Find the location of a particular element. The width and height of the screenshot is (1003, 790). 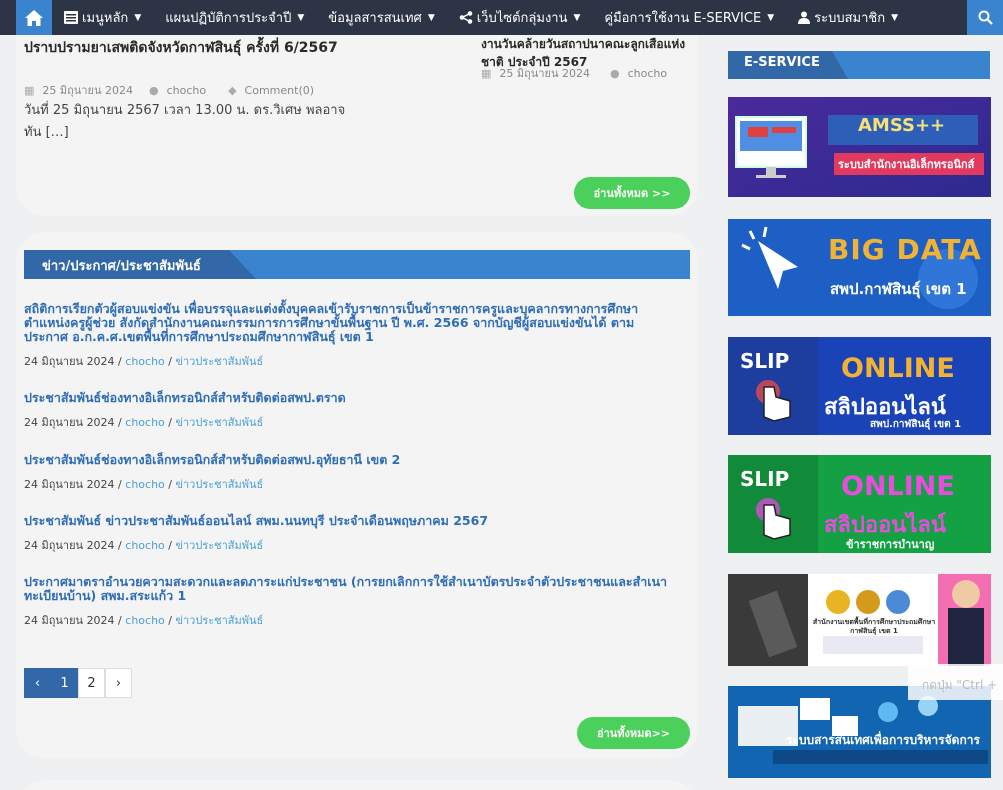

slip-subtitle: สพป.กาฬสินธุ์ เขต 1 is located at coordinates (916, 424).